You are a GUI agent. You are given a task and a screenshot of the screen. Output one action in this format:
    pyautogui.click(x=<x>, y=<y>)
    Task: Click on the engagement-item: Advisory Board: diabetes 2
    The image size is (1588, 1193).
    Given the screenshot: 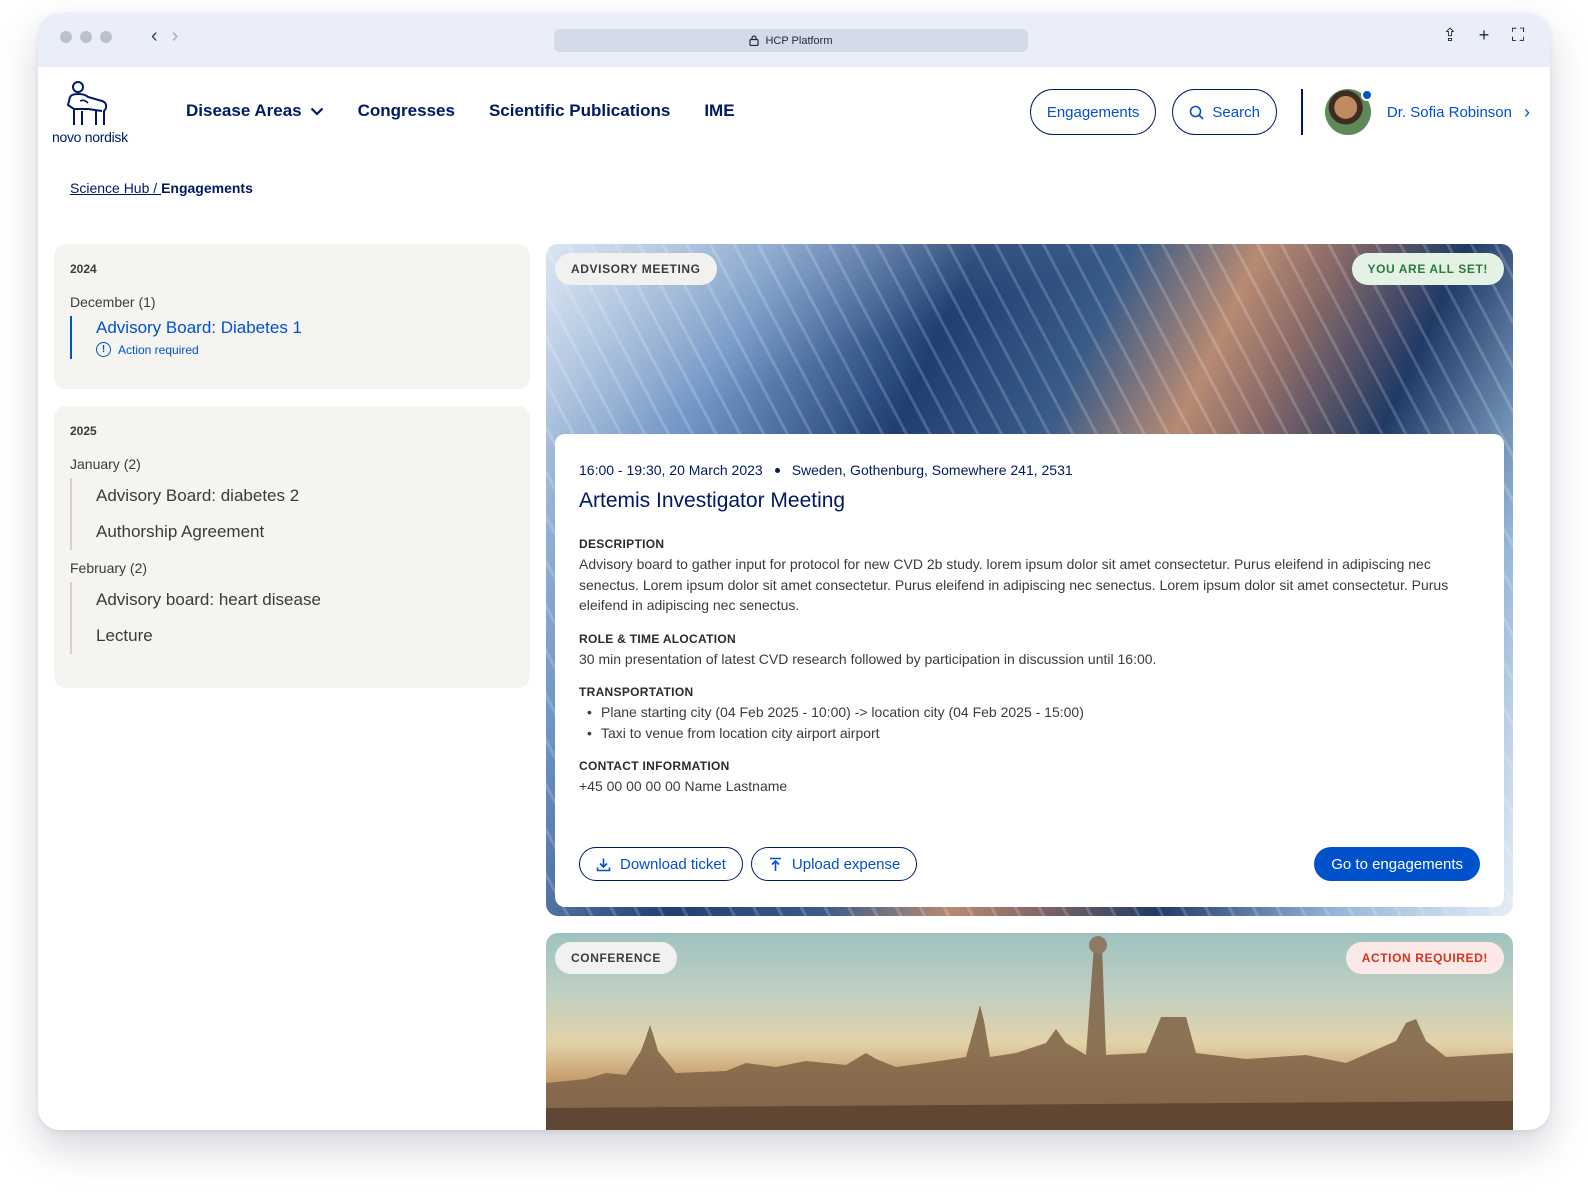 What is the action you would take?
    pyautogui.click(x=292, y=496)
    